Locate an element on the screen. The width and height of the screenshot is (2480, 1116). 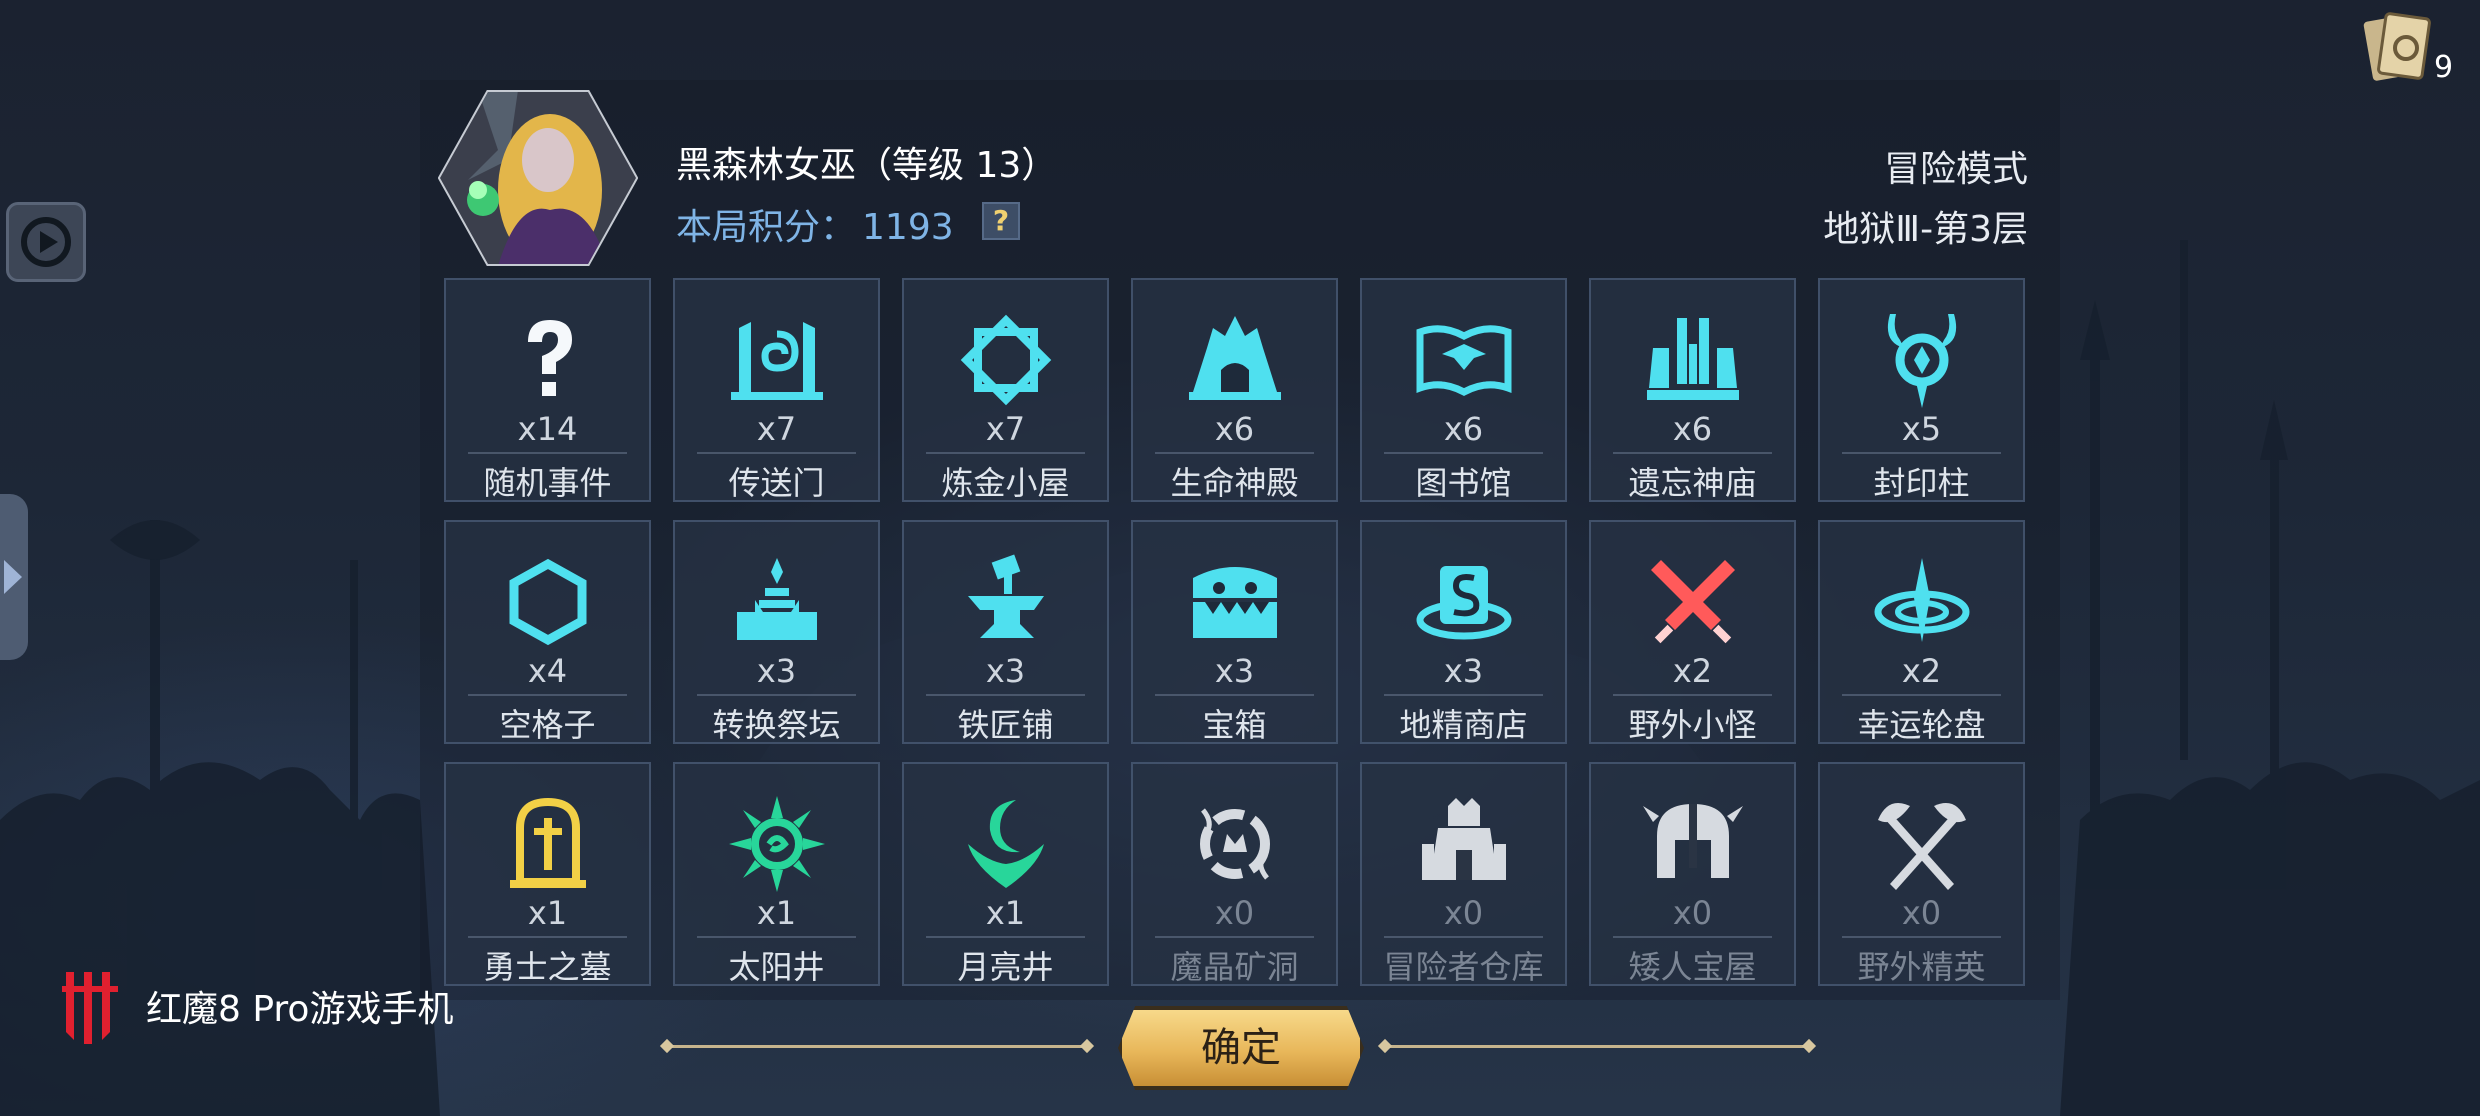
tile-blacksmith: x3 铁匠铺 is located at coordinates (1005, 632).